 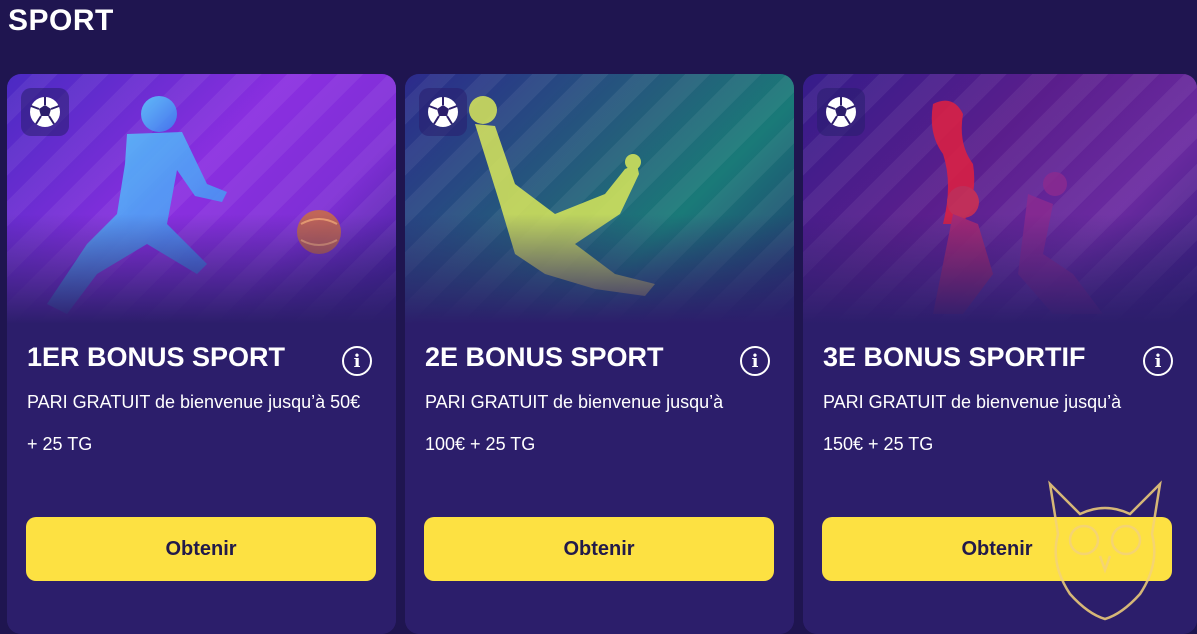 I want to click on section-title: SPORT, so click(x=61, y=20).